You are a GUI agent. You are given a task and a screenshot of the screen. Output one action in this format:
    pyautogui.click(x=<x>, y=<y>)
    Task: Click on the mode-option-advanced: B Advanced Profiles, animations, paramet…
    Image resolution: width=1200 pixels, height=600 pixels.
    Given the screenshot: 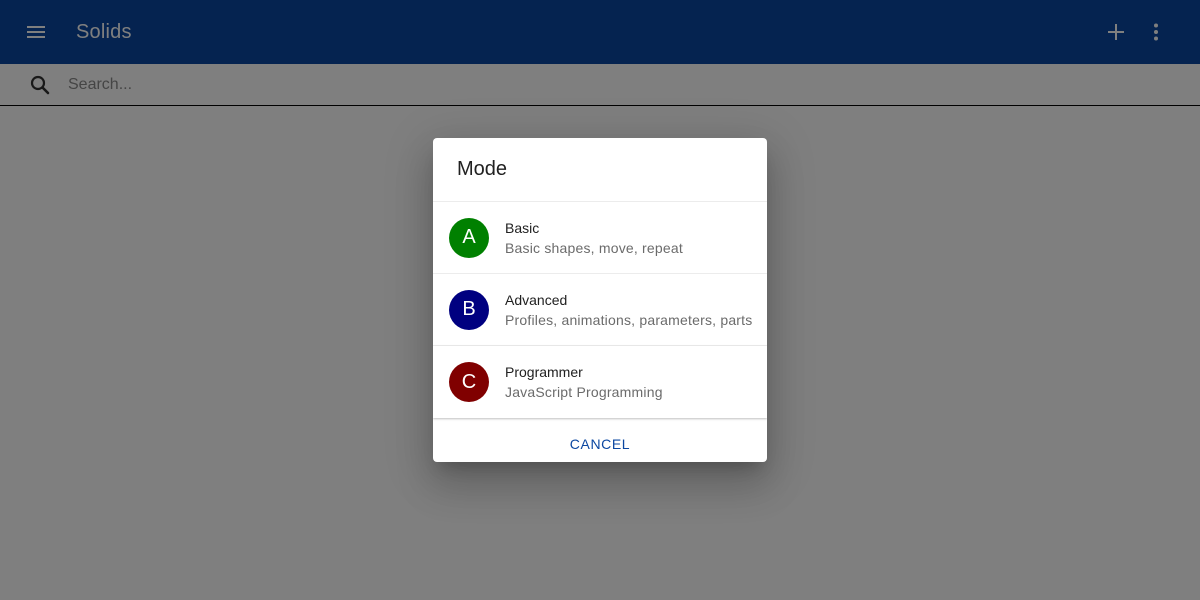 What is the action you would take?
    pyautogui.click(x=600, y=310)
    